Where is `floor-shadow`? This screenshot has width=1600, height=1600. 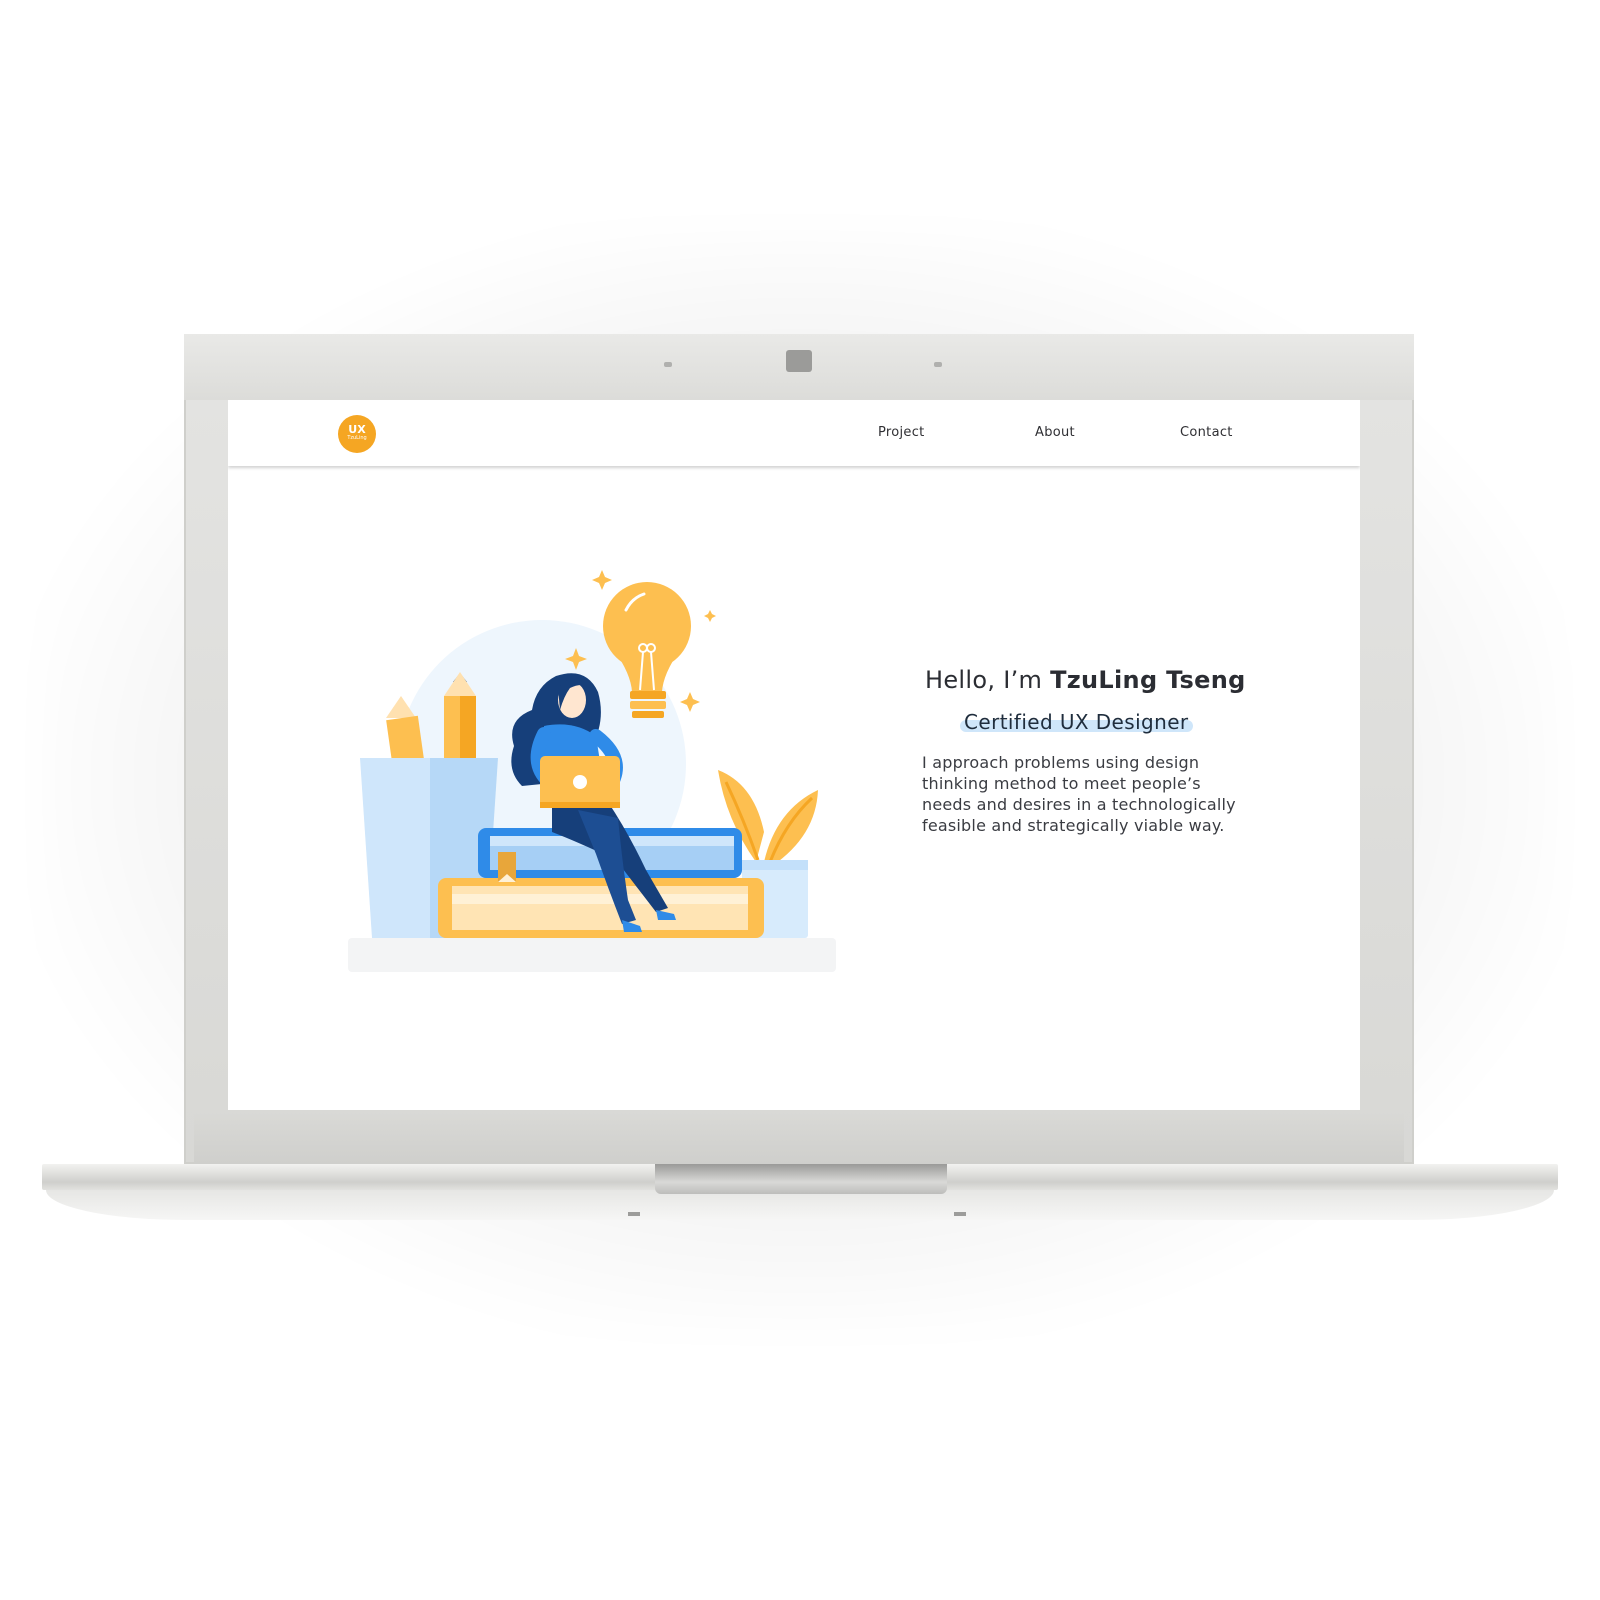
floor-shadow is located at coordinates (592, 955).